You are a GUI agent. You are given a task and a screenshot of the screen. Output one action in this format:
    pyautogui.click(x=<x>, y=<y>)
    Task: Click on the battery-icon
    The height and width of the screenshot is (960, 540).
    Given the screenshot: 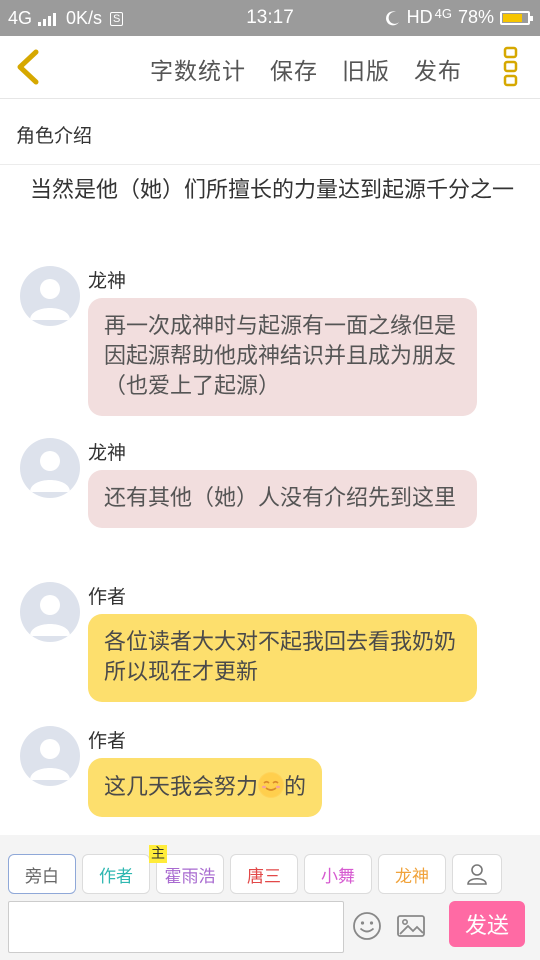 What is the action you would take?
    pyautogui.click(x=516, y=17)
    